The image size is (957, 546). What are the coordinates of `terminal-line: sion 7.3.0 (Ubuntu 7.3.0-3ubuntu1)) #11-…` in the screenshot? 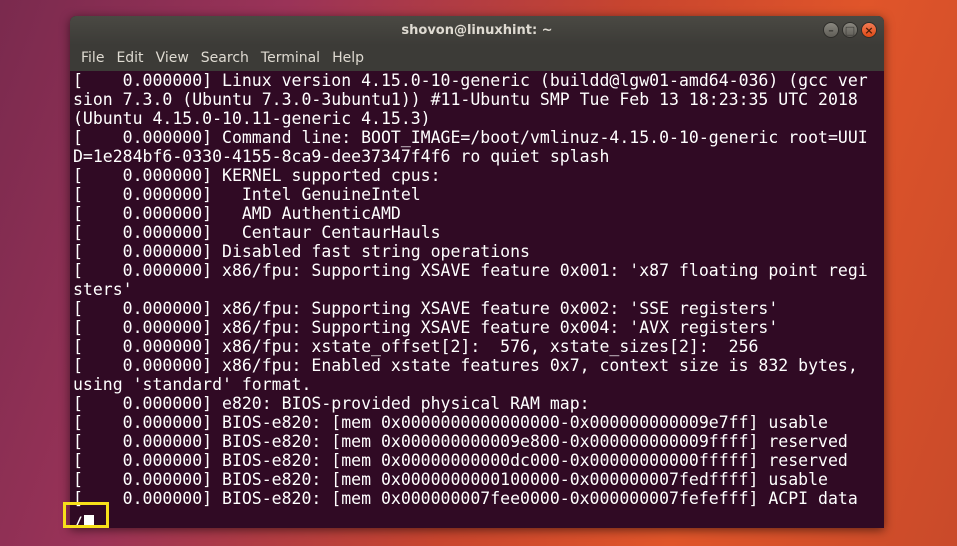 It's located at (465, 99).